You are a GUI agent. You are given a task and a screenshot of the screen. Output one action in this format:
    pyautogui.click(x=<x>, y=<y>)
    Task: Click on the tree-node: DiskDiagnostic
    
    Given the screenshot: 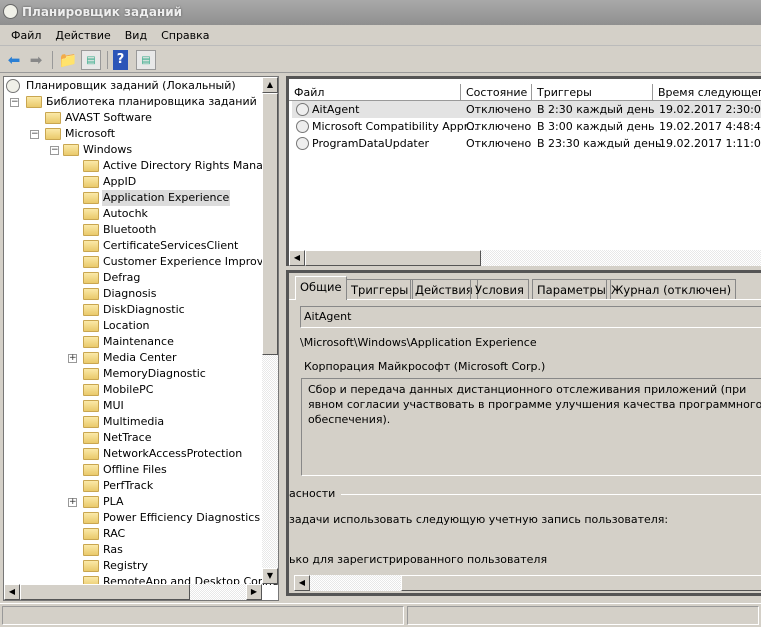 What is the action you would take?
    pyautogui.click(x=133, y=310)
    